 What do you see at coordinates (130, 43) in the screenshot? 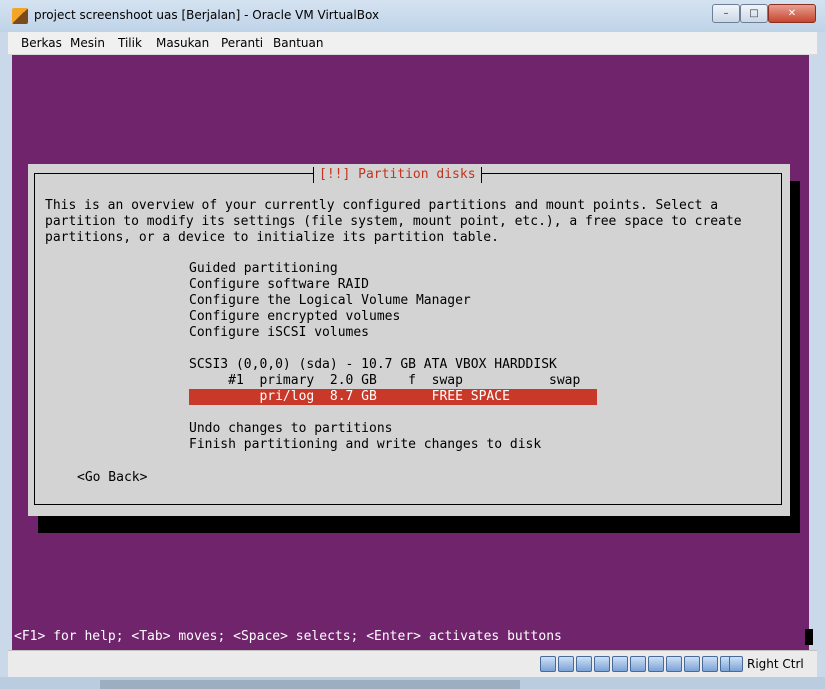
I see `menu-tilik: Tilik` at bounding box center [130, 43].